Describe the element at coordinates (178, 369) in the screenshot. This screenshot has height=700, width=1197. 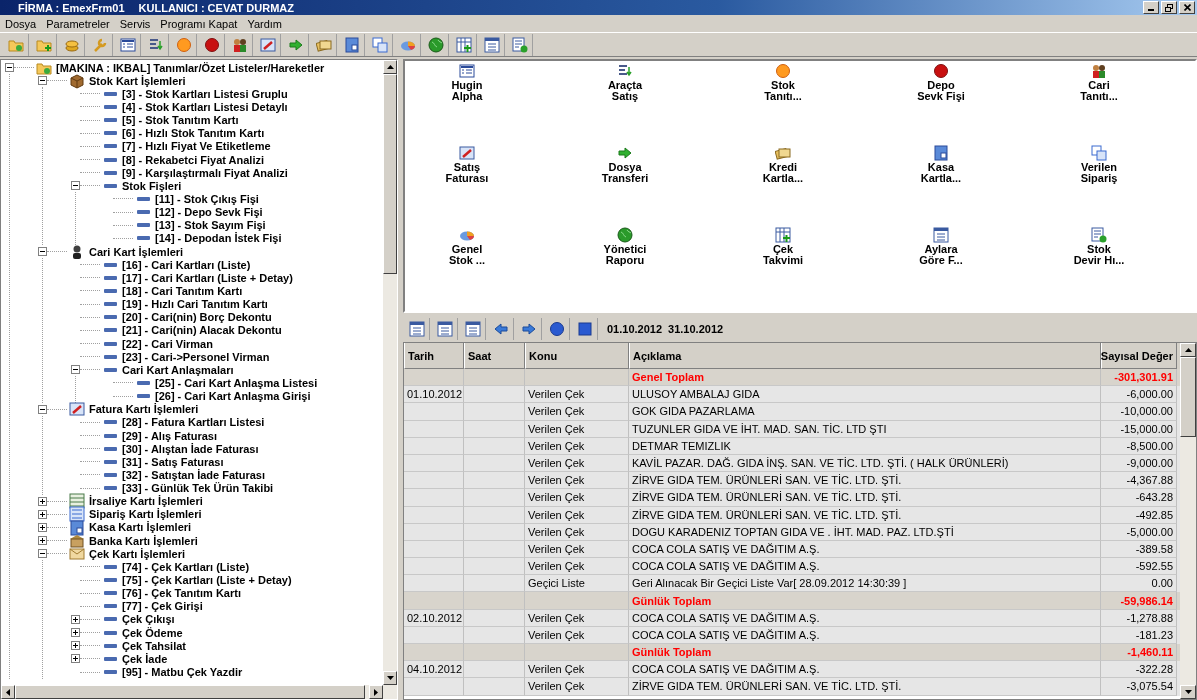
I see `tree-item: Cari Kart Anlaşmaları` at that location.